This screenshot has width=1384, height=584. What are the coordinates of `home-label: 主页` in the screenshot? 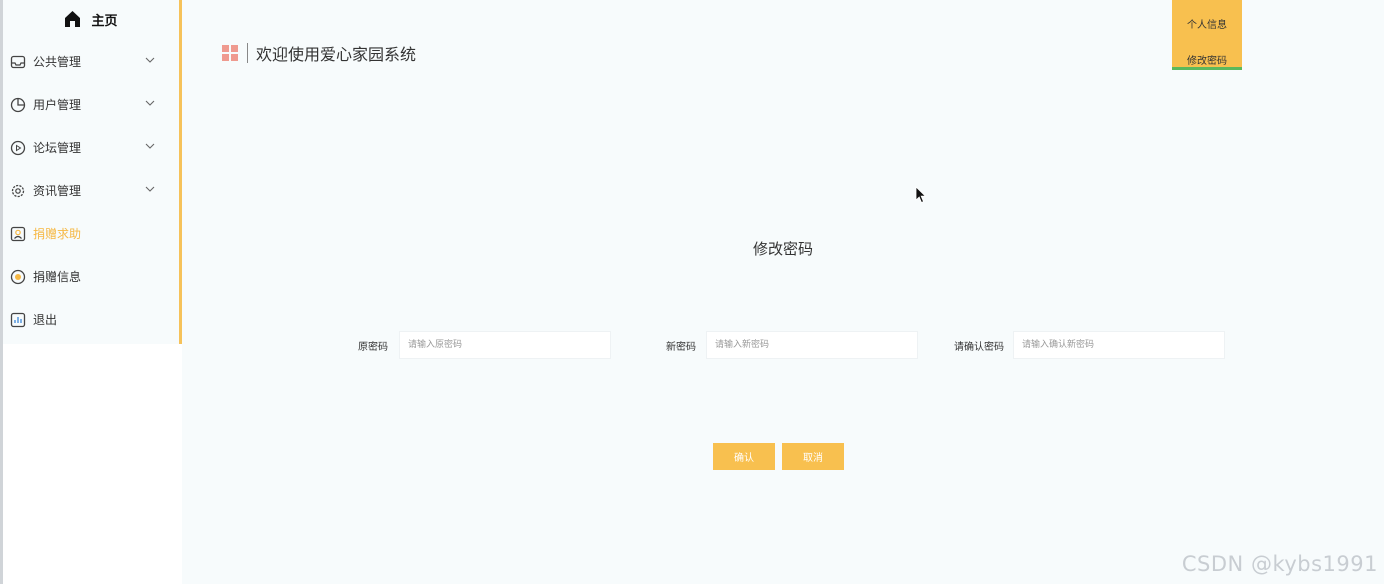 It's located at (104, 21).